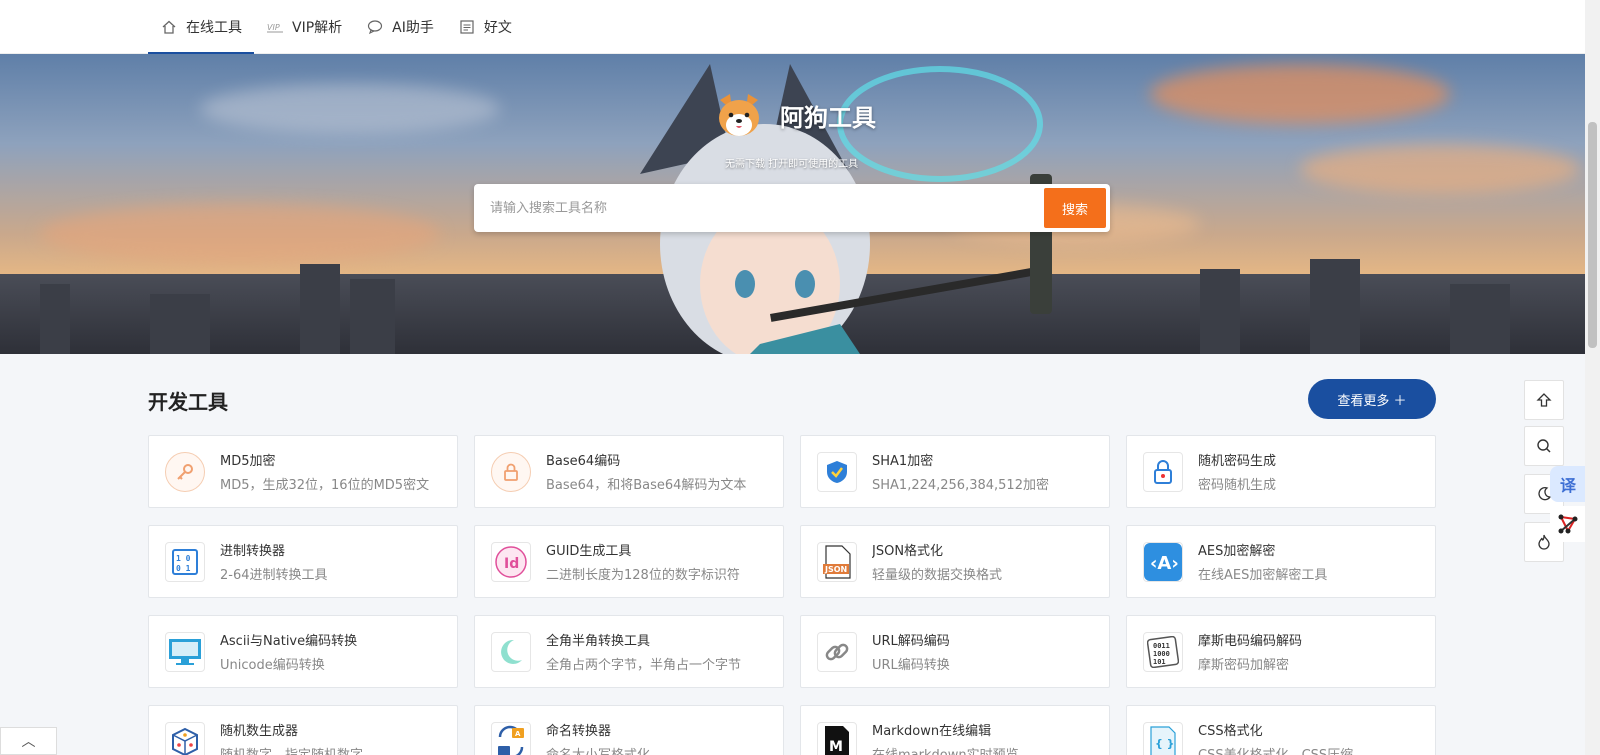 The height and width of the screenshot is (755, 1600). I want to click on site-subtitle: 无需下载 打开即可使用的工具, so click(792, 164).